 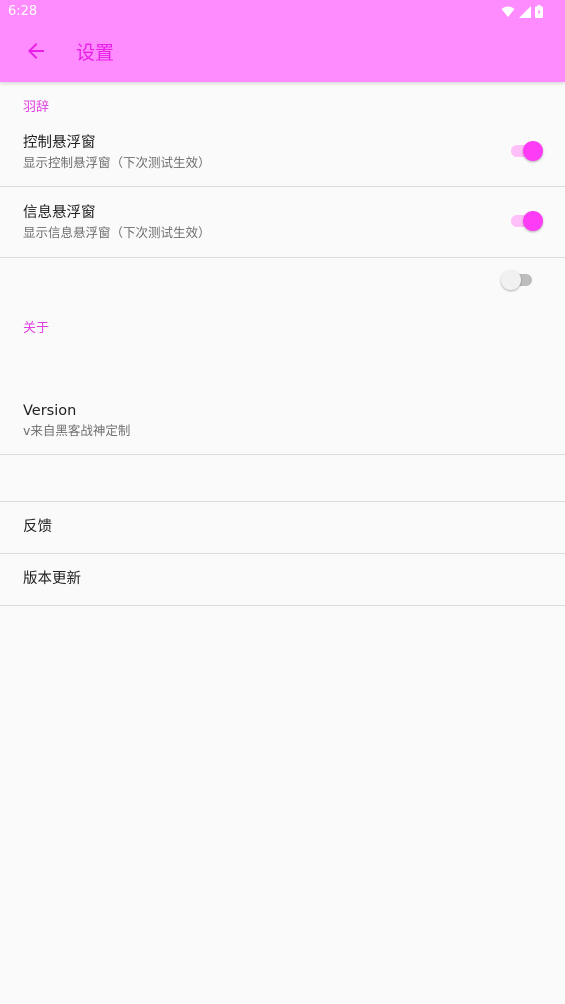 I want to click on category-header-about: 关于, so click(x=36, y=328).